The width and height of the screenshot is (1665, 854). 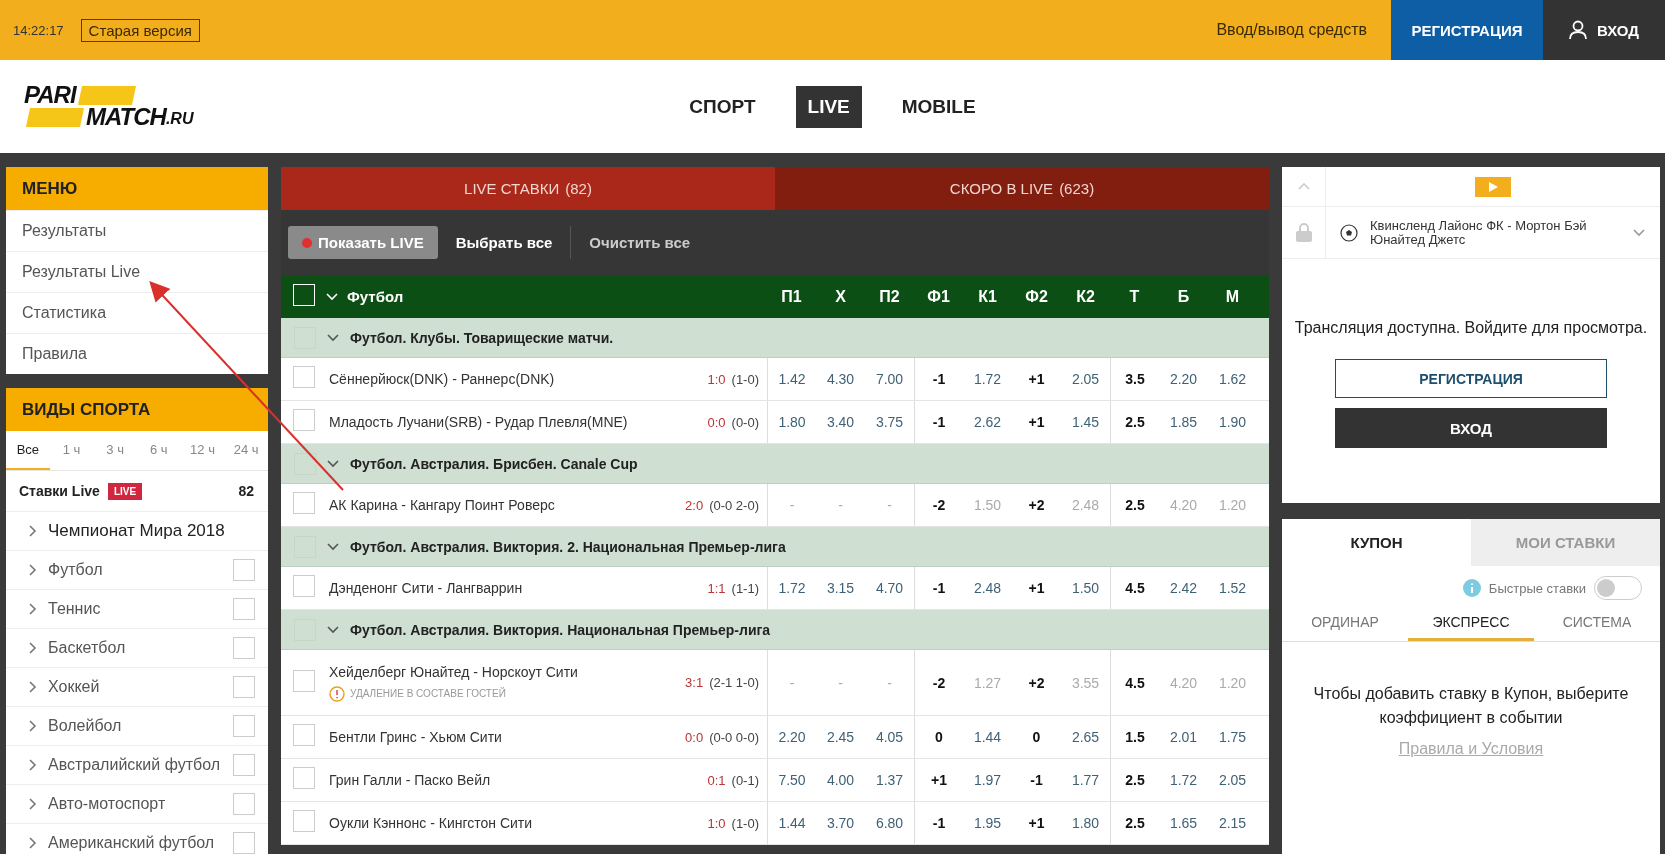 What do you see at coordinates (987, 588) in the screenshot?
I see `odds-cell: 2.48` at bounding box center [987, 588].